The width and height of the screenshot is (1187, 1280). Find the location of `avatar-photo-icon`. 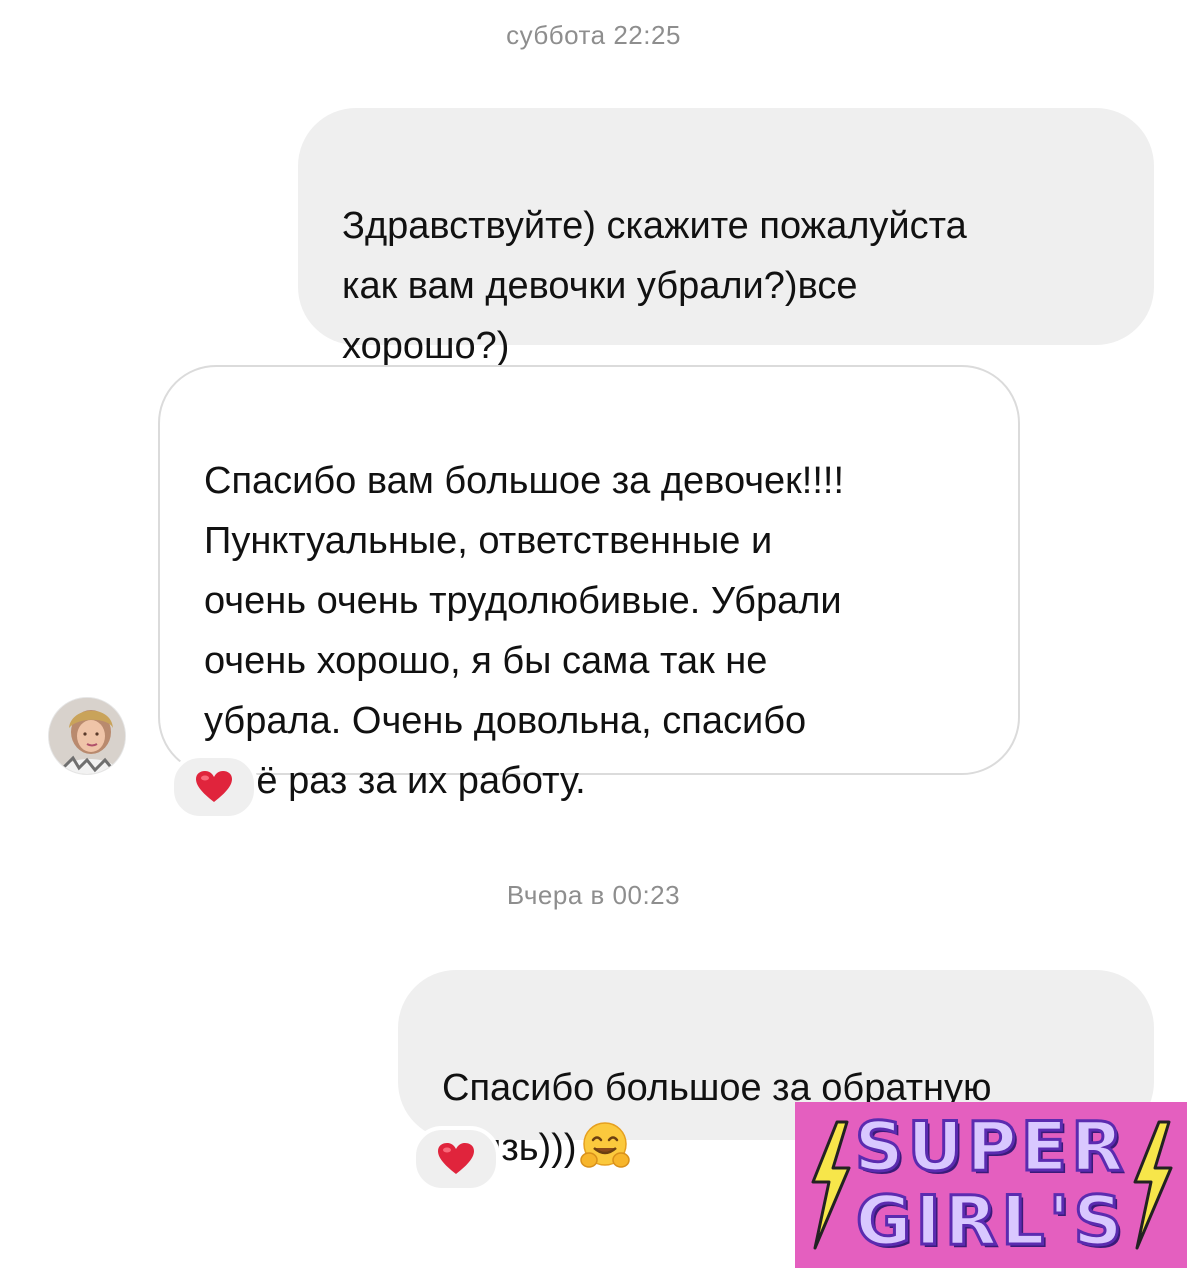

avatar-photo-icon is located at coordinates (87, 736).